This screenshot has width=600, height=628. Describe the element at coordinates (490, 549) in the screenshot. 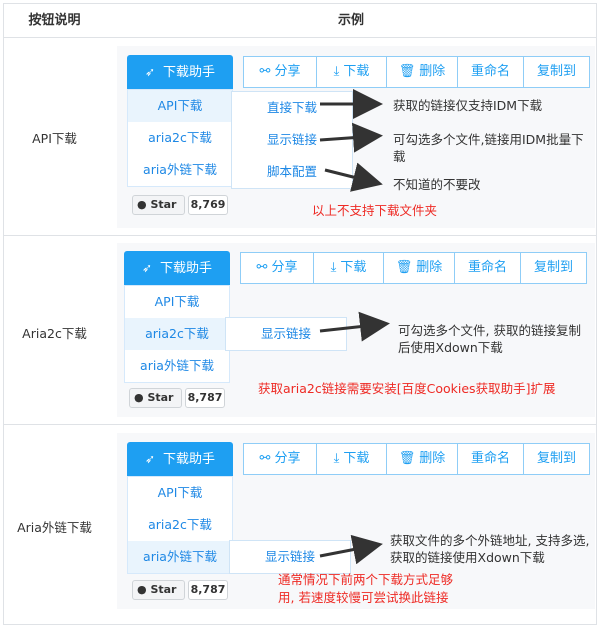

I see `annotation-note: 获取文件的多个外链地址, 支持多选, 获取的链接使用Xdown下载` at that location.